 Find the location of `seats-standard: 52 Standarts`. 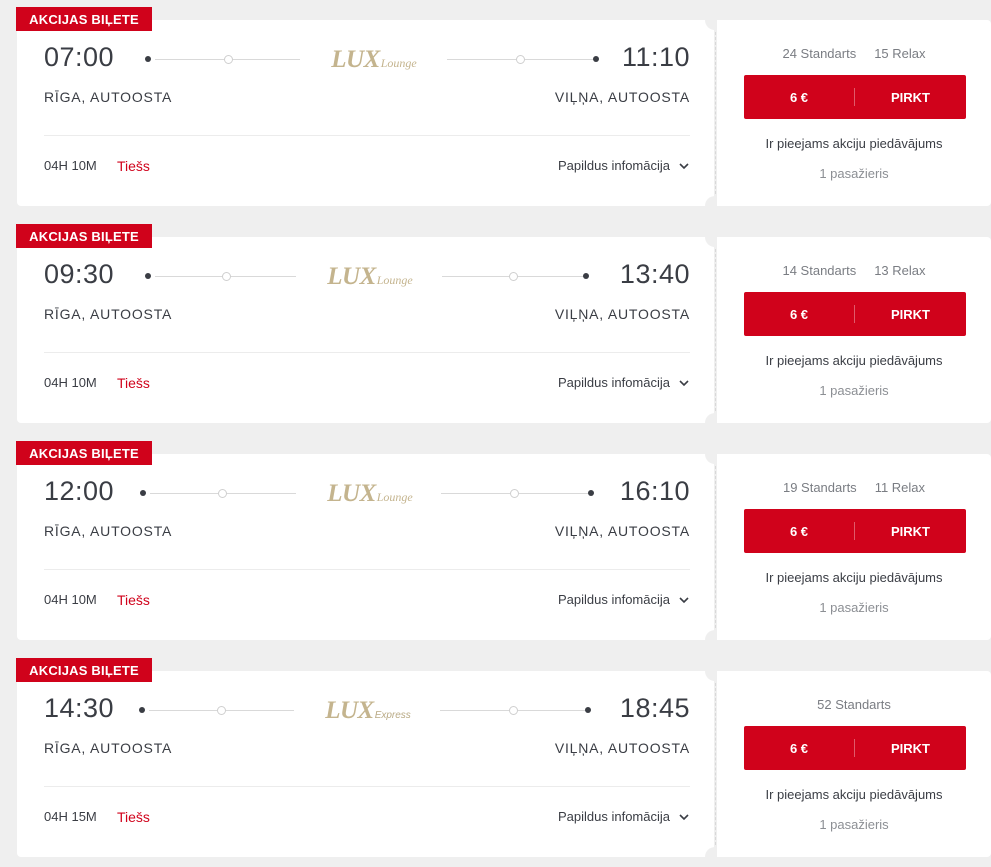

seats-standard: 52 Standarts is located at coordinates (854, 704).